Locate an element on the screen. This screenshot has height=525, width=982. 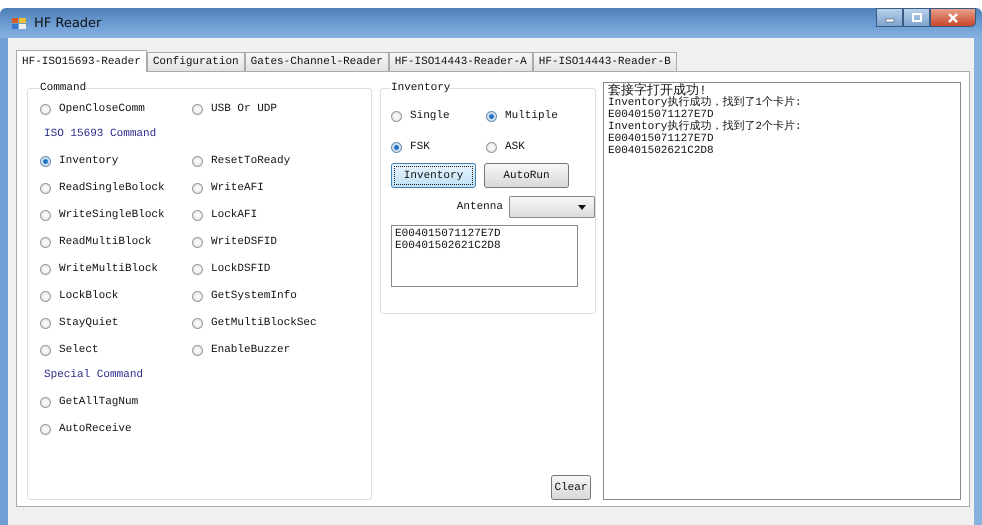
close-button is located at coordinates (953, 17).